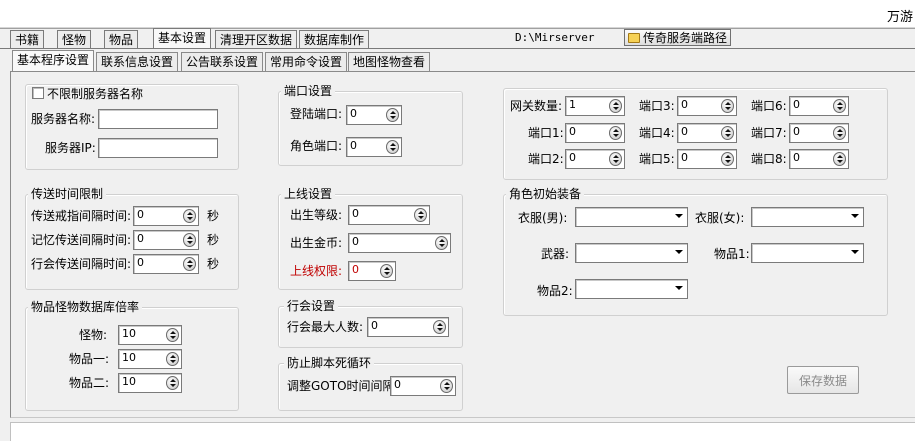 The height and width of the screenshot is (441, 915). What do you see at coordinates (546, 159) in the screenshot?
I see `gateway-port2-label: 端口2:` at bounding box center [546, 159].